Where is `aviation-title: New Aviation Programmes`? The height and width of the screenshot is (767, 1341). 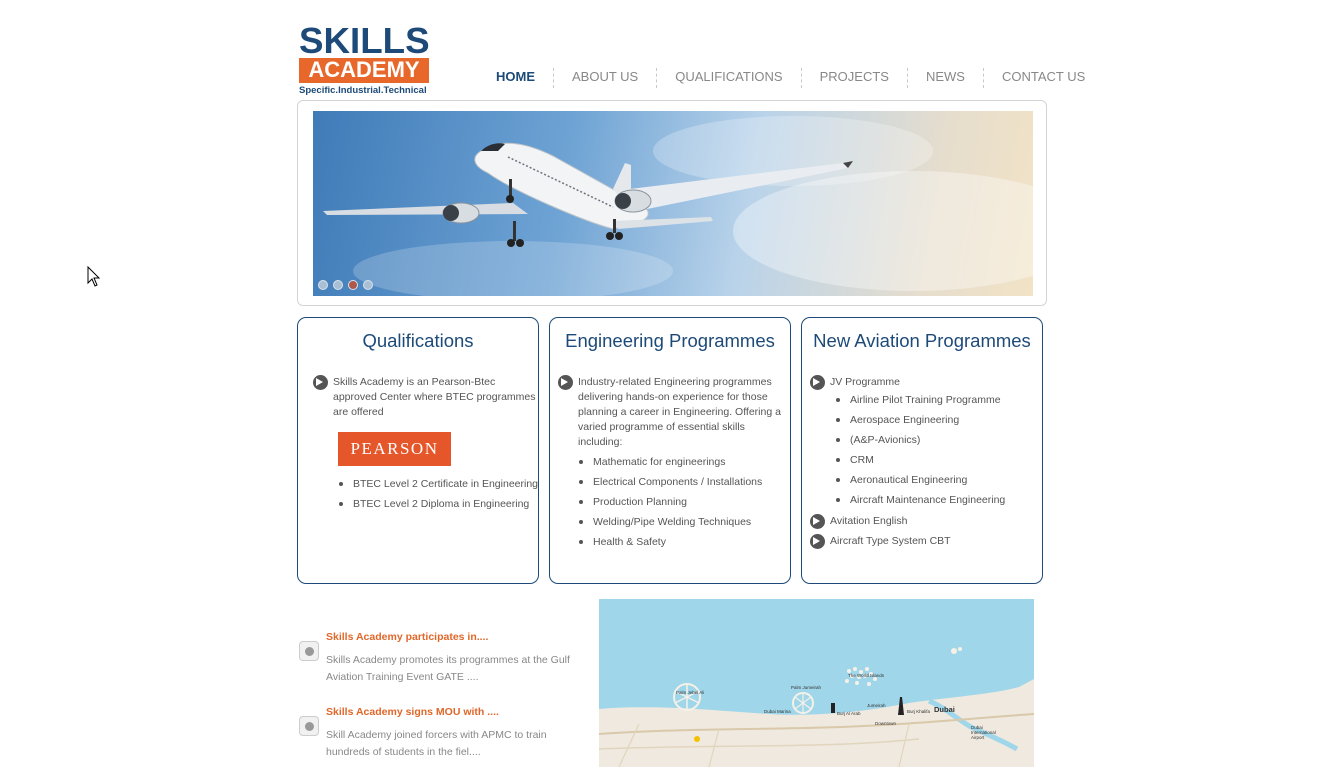
aviation-title: New Aviation Programmes is located at coordinates (922, 340).